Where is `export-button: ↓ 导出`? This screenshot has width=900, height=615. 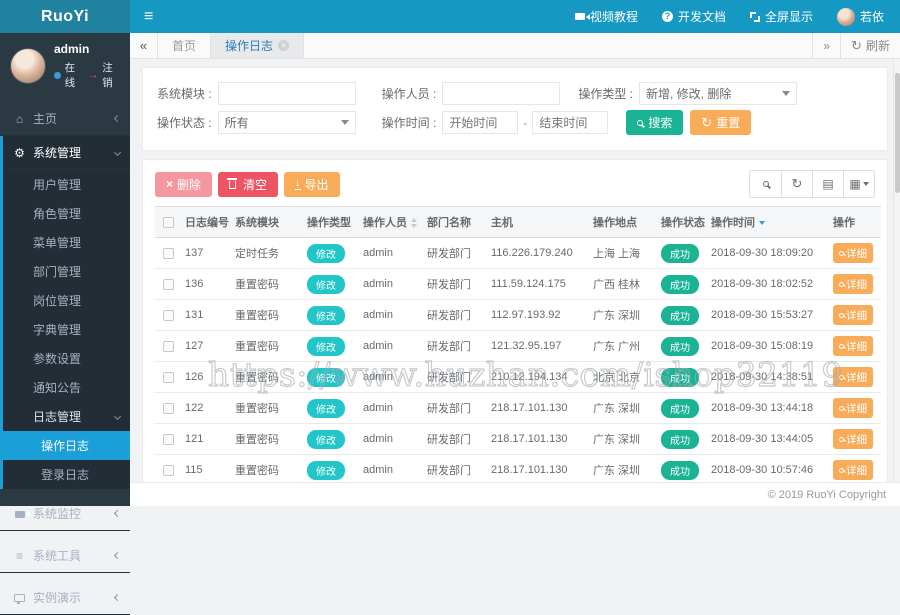 export-button: ↓ 导出 is located at coordinates (312, 184).